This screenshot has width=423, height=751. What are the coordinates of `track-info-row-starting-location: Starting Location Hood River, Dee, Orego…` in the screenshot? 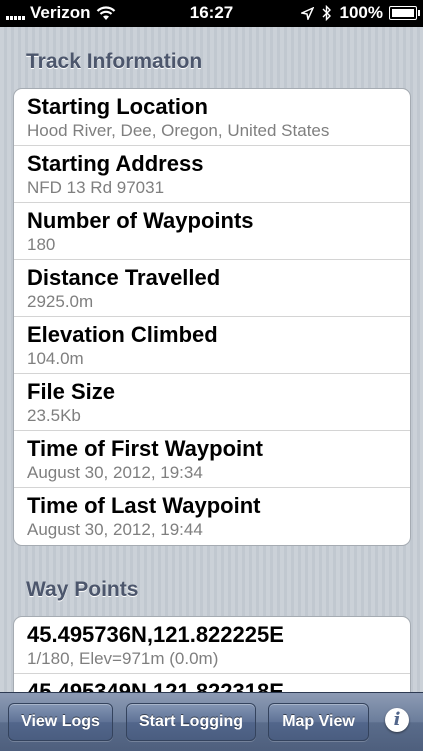 It's located at (212, 117).